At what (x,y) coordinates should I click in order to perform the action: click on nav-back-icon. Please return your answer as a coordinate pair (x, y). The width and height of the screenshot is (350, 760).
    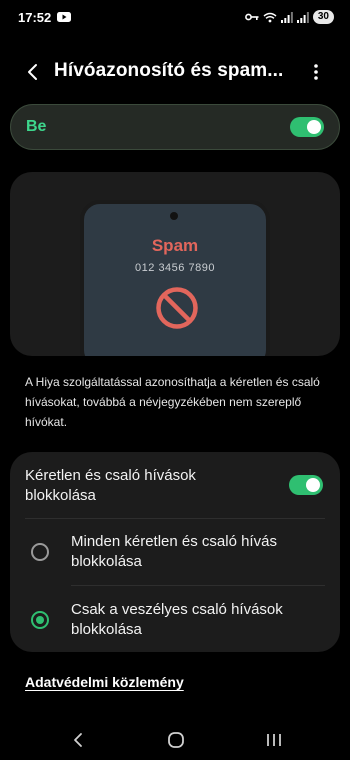
    Looking at the image, I should click on (78, 740).